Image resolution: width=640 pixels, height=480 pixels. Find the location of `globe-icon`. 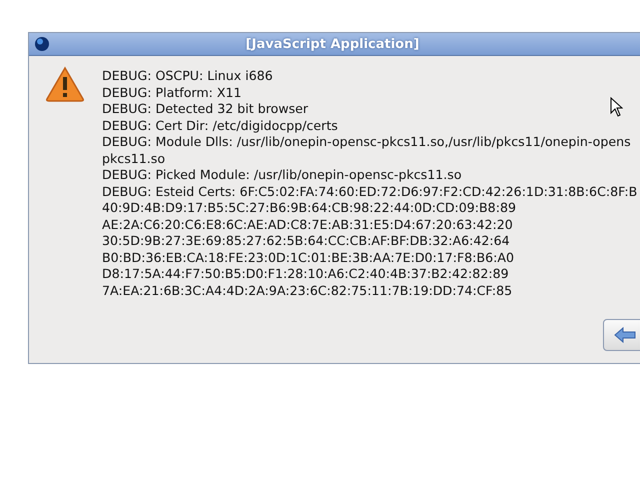

globe-icon is located at coordinates (42, 44).